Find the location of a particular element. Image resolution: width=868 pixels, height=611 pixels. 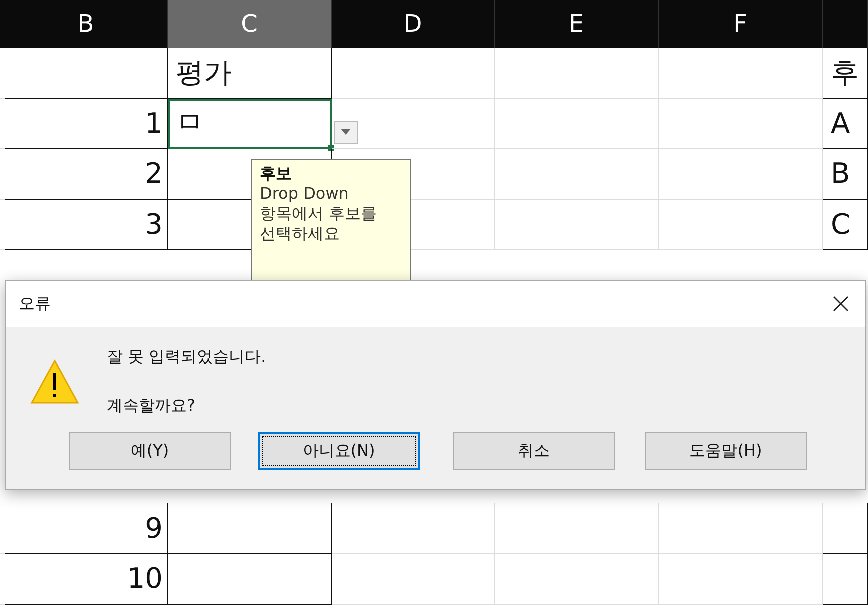

table-cell: 후 is located at coordinates (845, 73).